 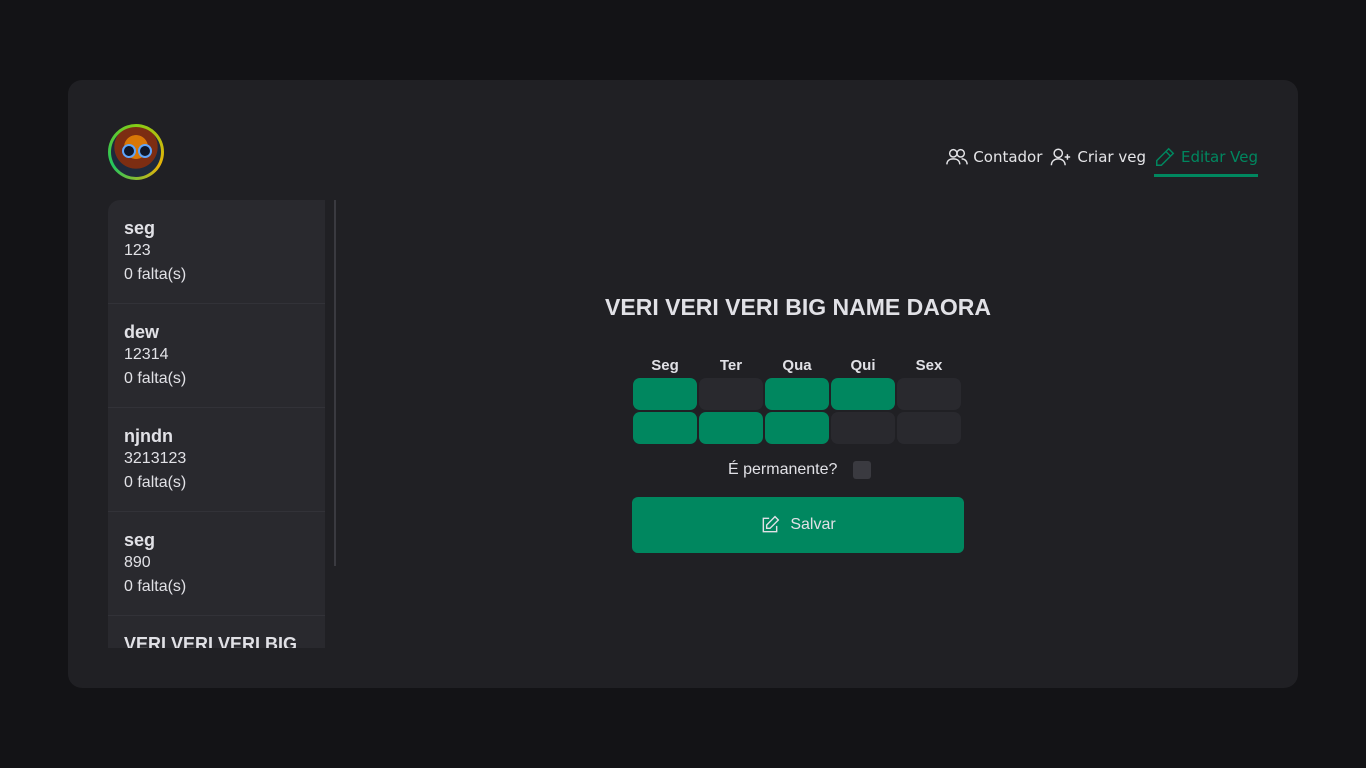 What do you see at coordinates (335, 383) in the screenshot?
I see `scrollbar-thumb` at bounding box center [335, 383].